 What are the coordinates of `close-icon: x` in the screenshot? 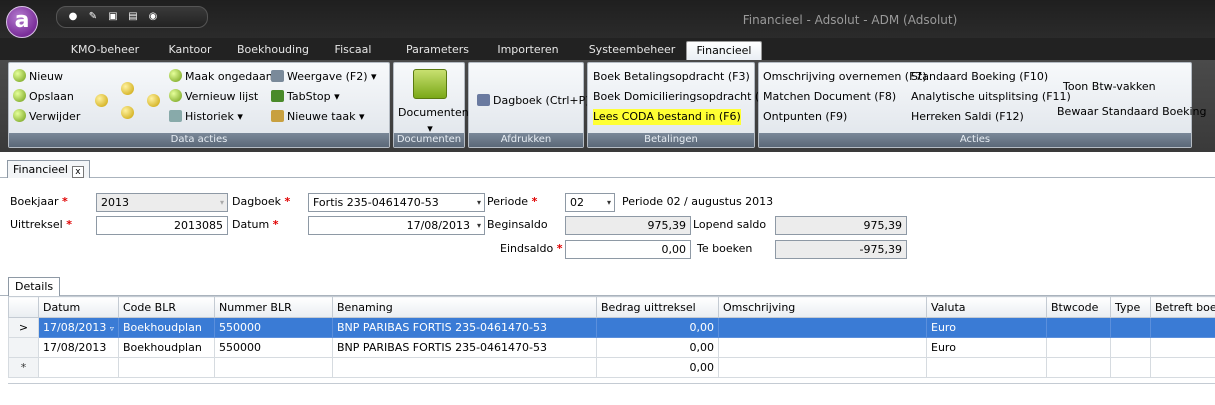 It's located at (77, 172).